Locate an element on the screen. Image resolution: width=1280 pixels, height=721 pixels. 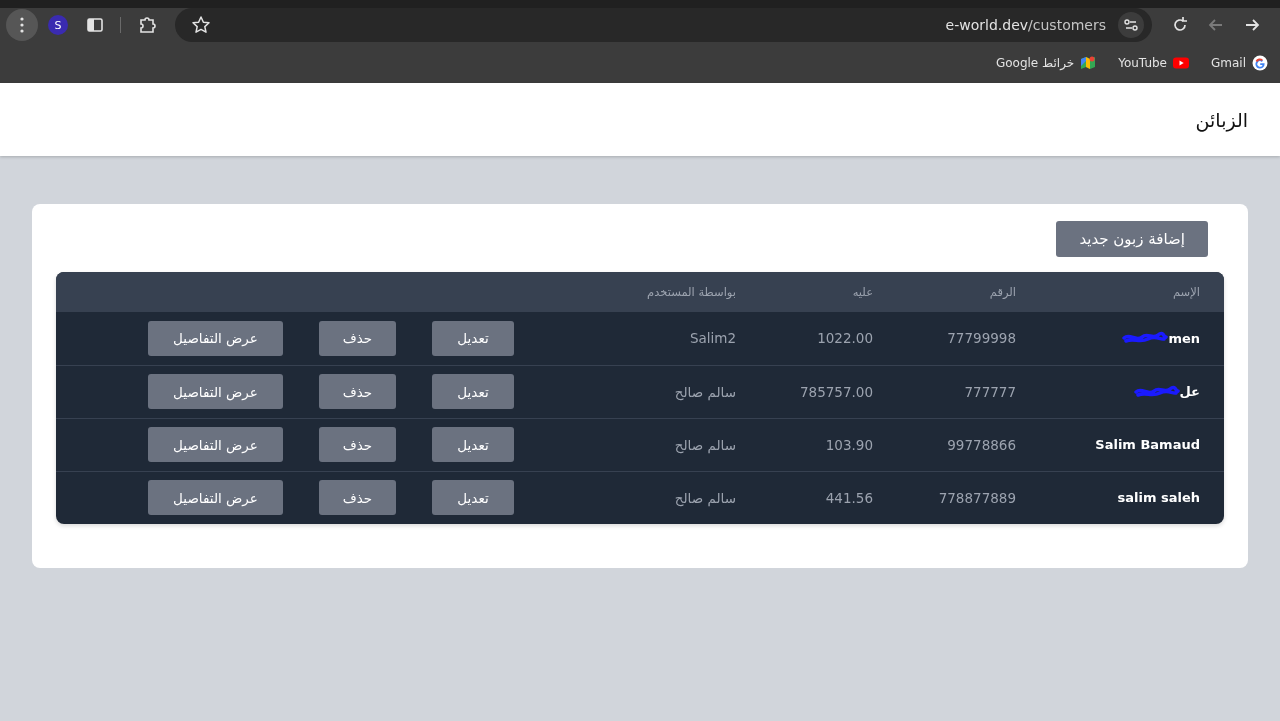
add-customer-button: إضافة زبون جديد is located at coordinates (1132, 239).